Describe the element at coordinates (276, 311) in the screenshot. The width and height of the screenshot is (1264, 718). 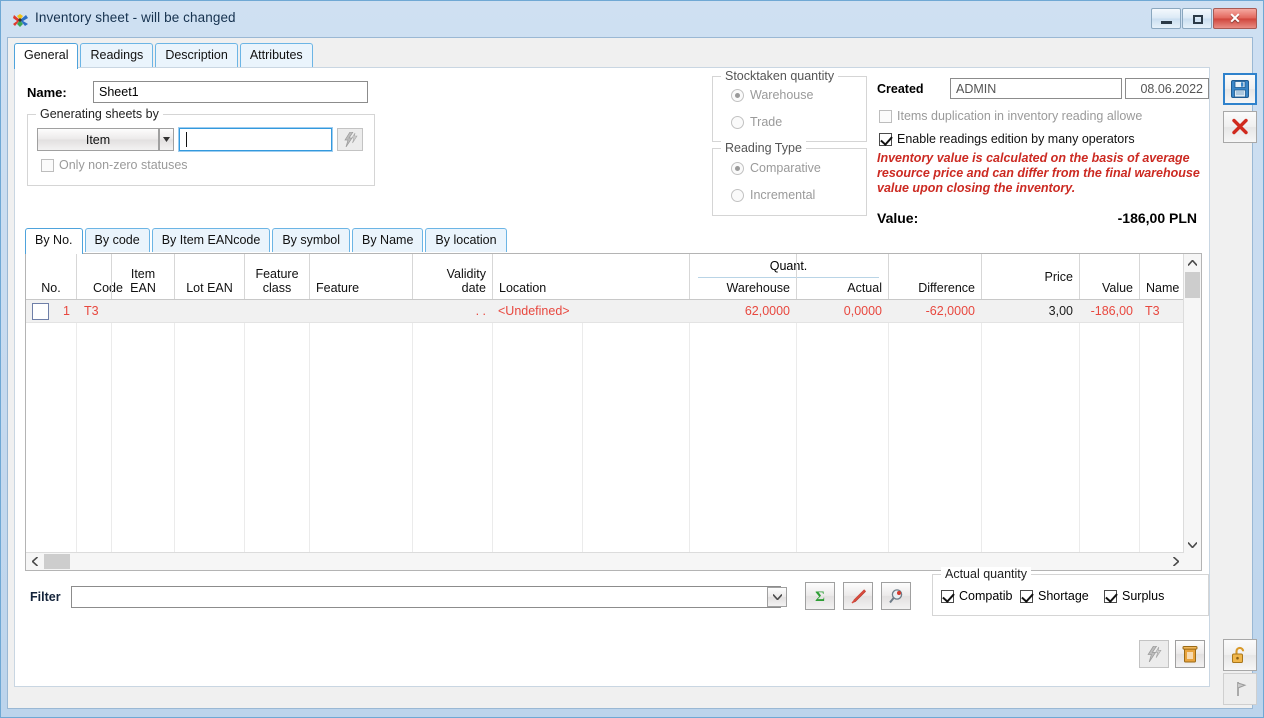
I see `cell-feature-class` at that location.